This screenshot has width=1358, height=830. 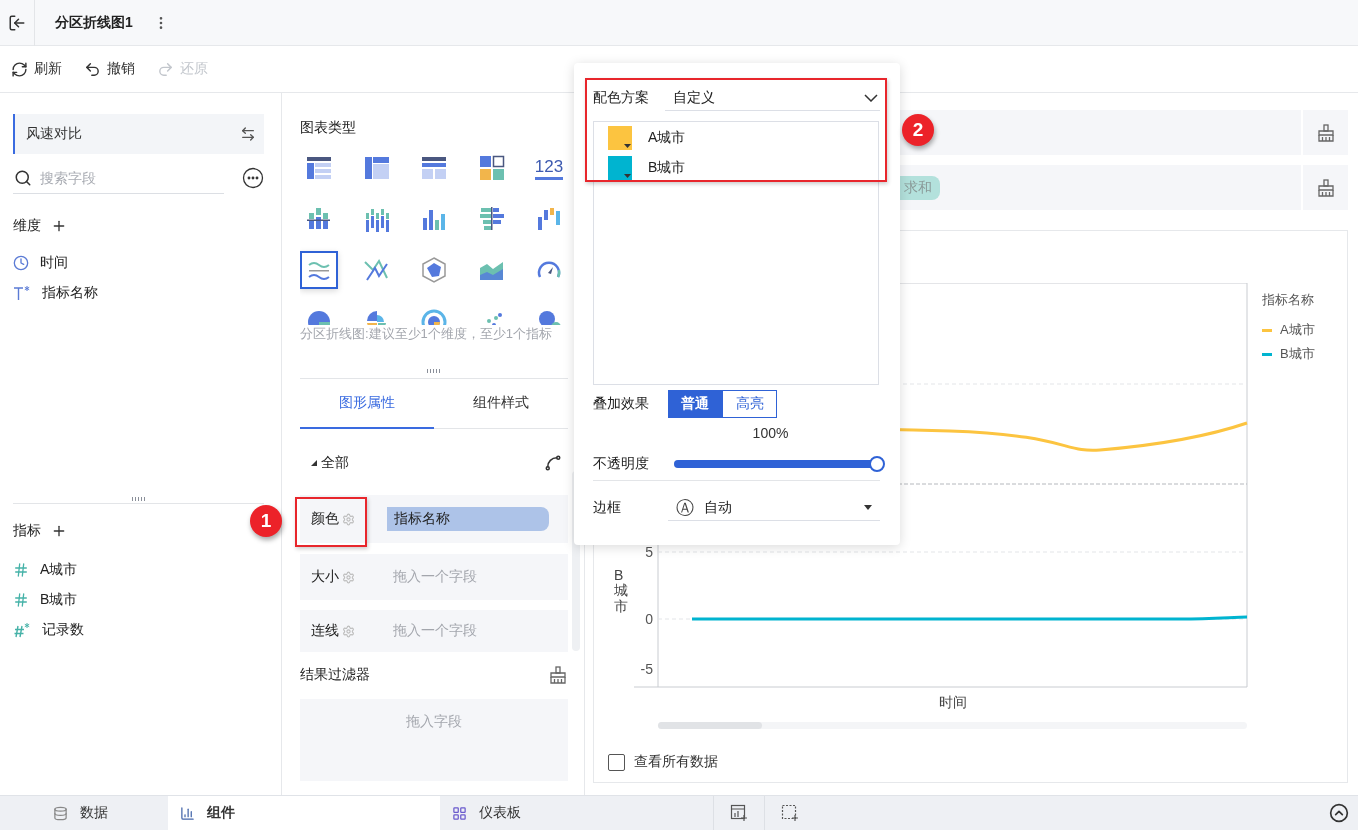 What do you see at coordinates (248, 134) in the screenshot?
I see `swap-icon` at bounding box center [248, 134].